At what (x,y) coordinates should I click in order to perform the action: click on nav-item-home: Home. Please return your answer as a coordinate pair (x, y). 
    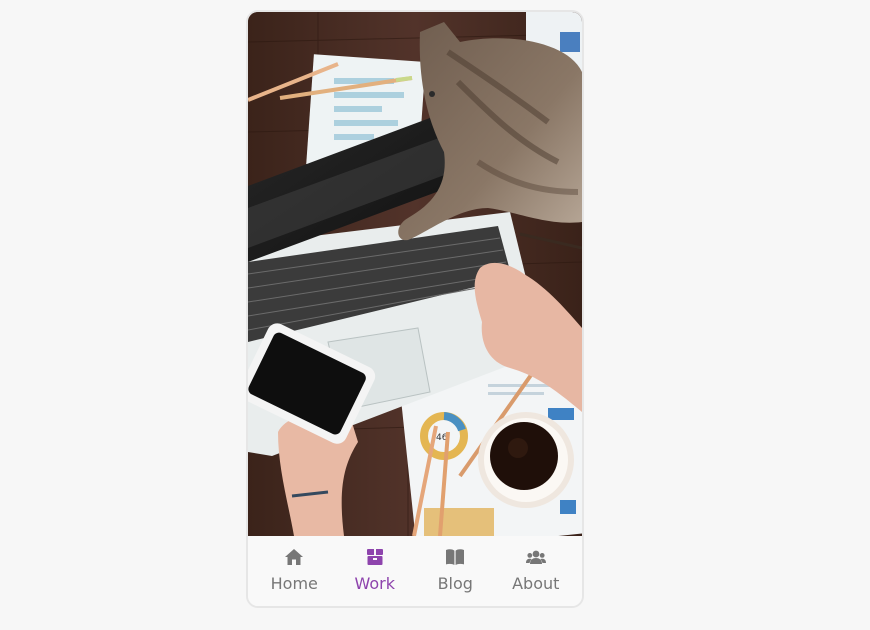
    Looking at the image, I should click on (294, 564).